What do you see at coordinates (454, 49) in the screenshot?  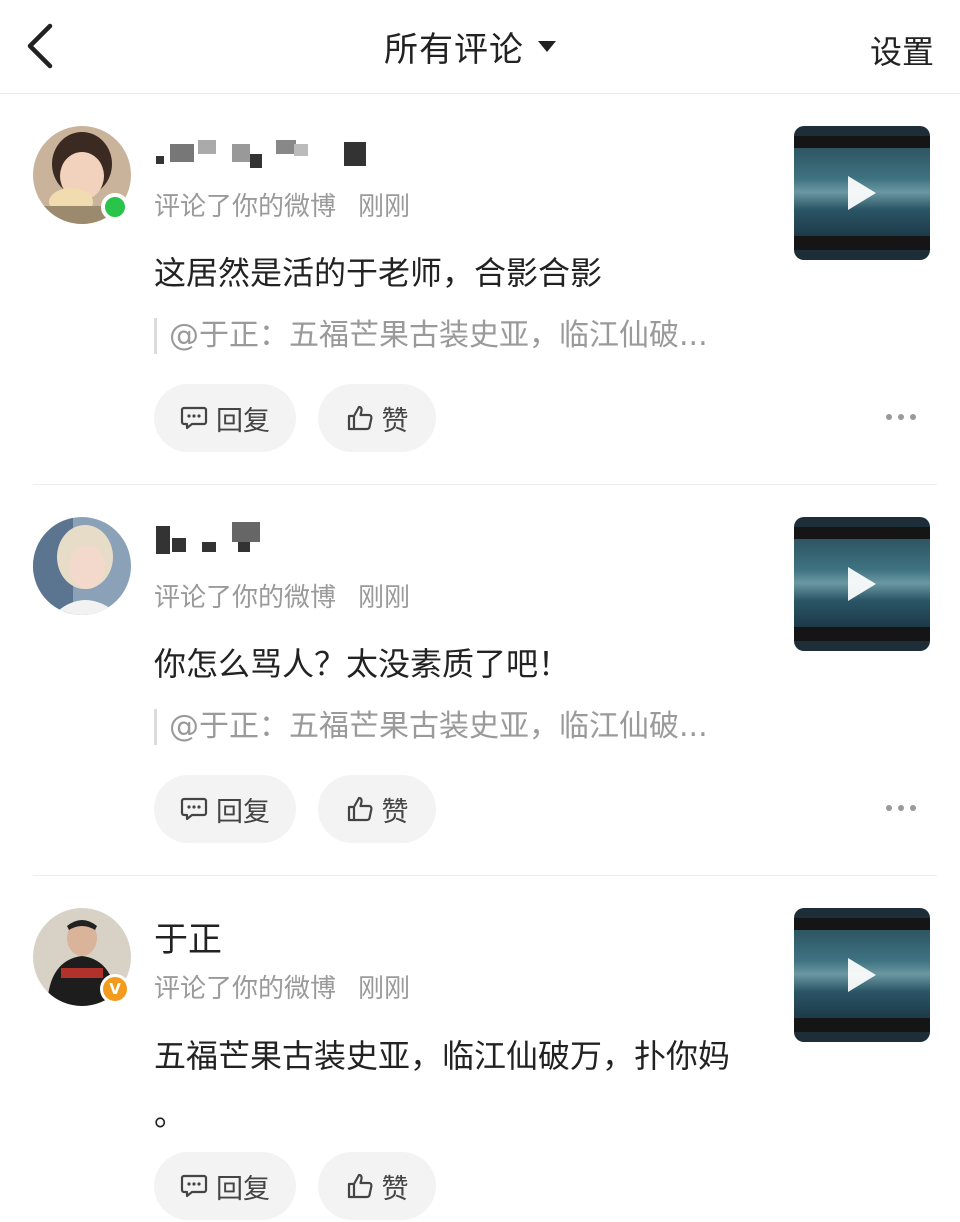 I see `page-title: 所有评论` at bounding box center [454, 49].